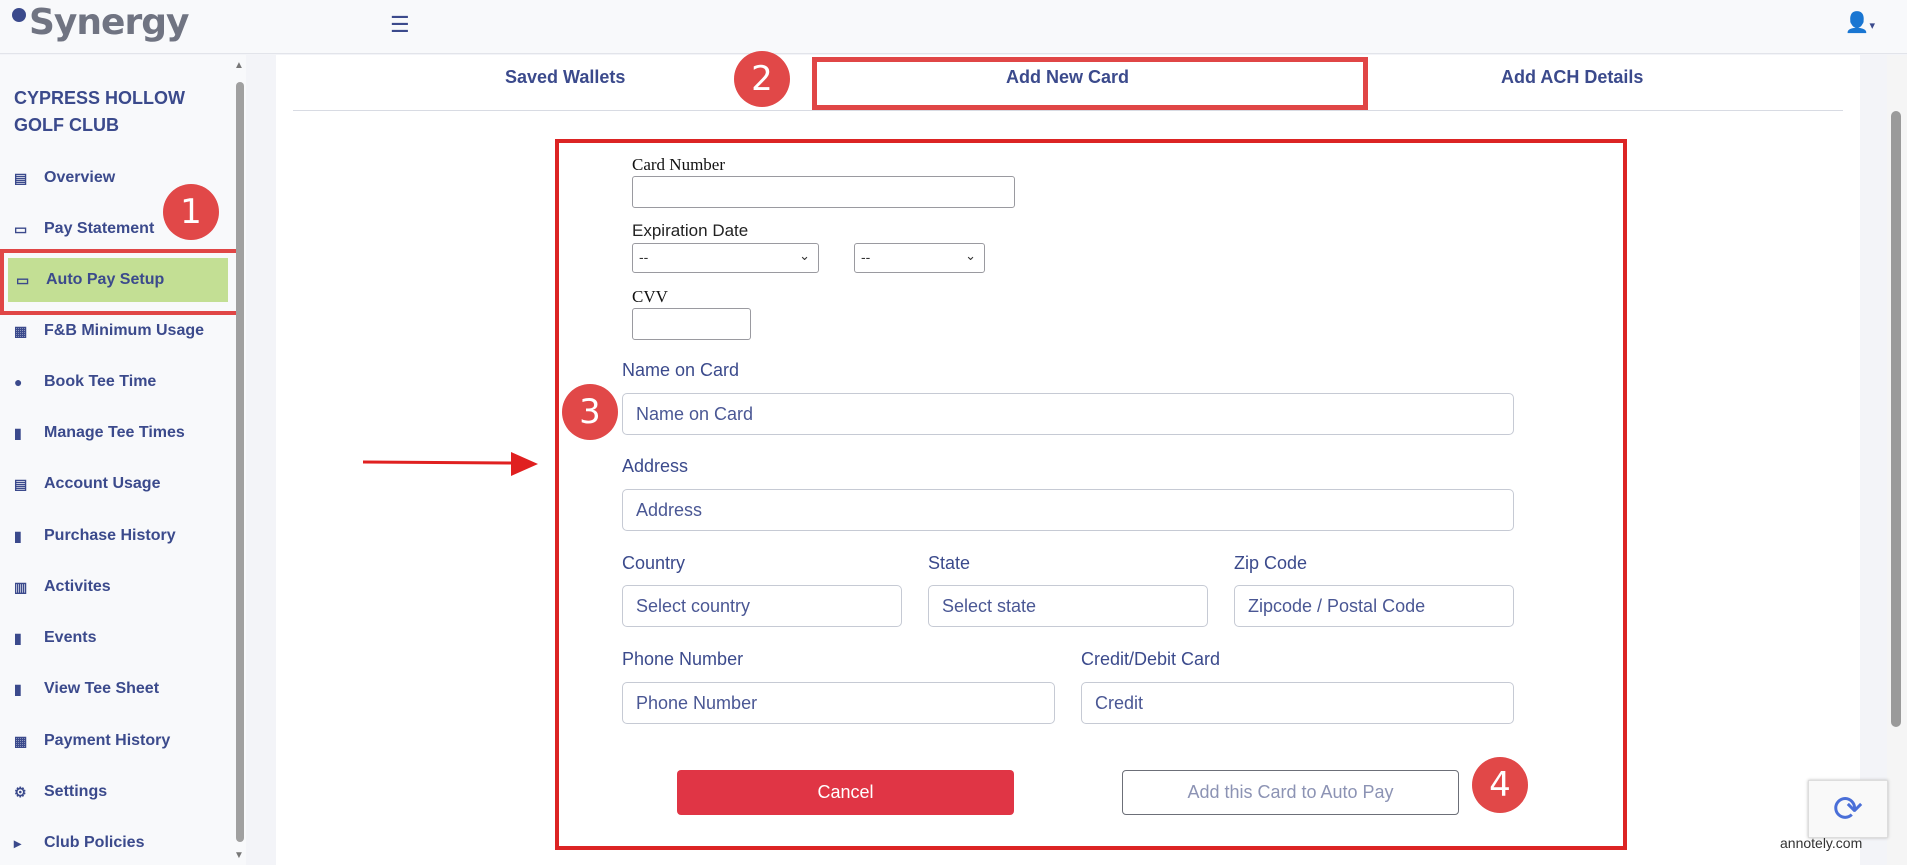 The width and height of the screenshot is (1907, 865). Describe the element at coordinates (823, 192) in the screenshot. I see `card-number-input` at that location.